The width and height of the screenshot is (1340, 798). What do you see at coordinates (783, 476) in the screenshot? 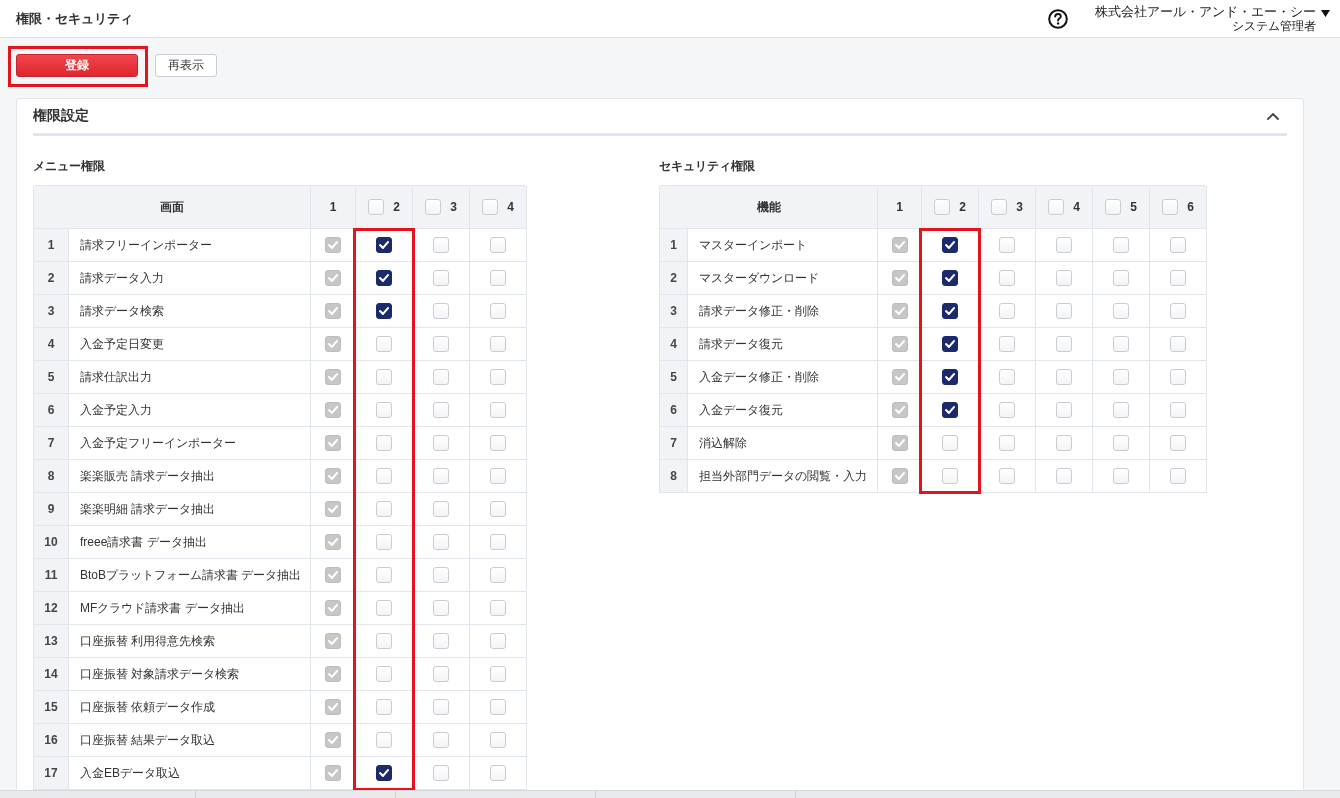
I see `table-cell: 担当外部門データの閲覧・入力` at bounding box center [783, 476].